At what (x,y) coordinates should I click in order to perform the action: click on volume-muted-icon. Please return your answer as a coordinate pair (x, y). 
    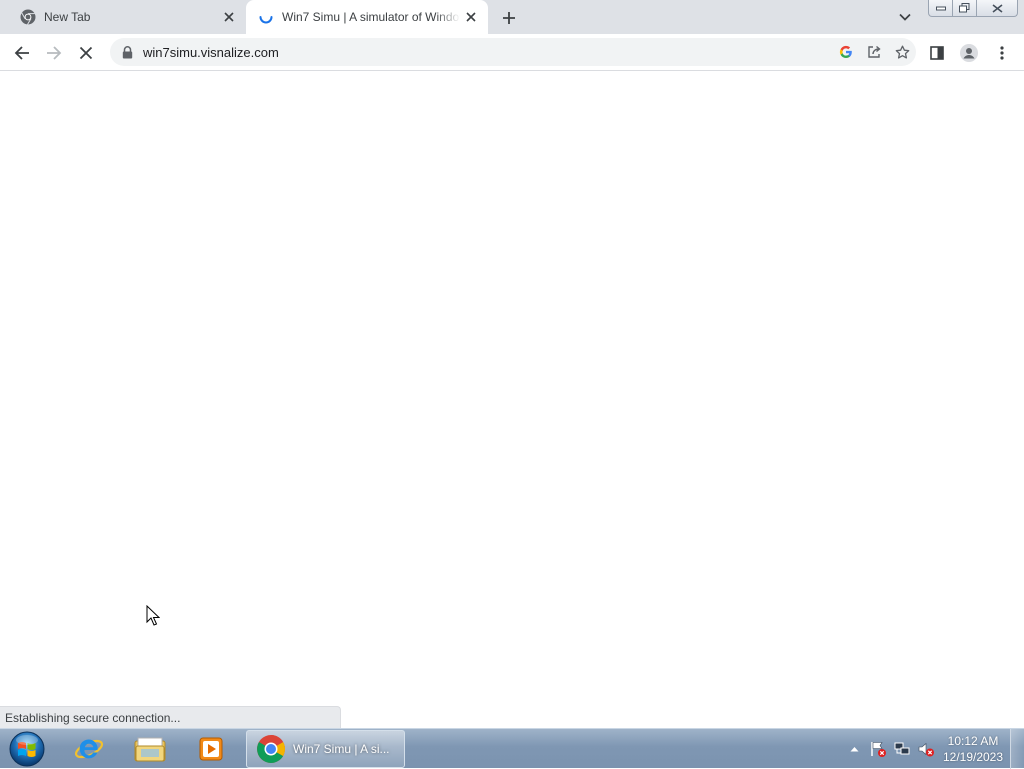
    Looking at the image, I should click on (926, 749).